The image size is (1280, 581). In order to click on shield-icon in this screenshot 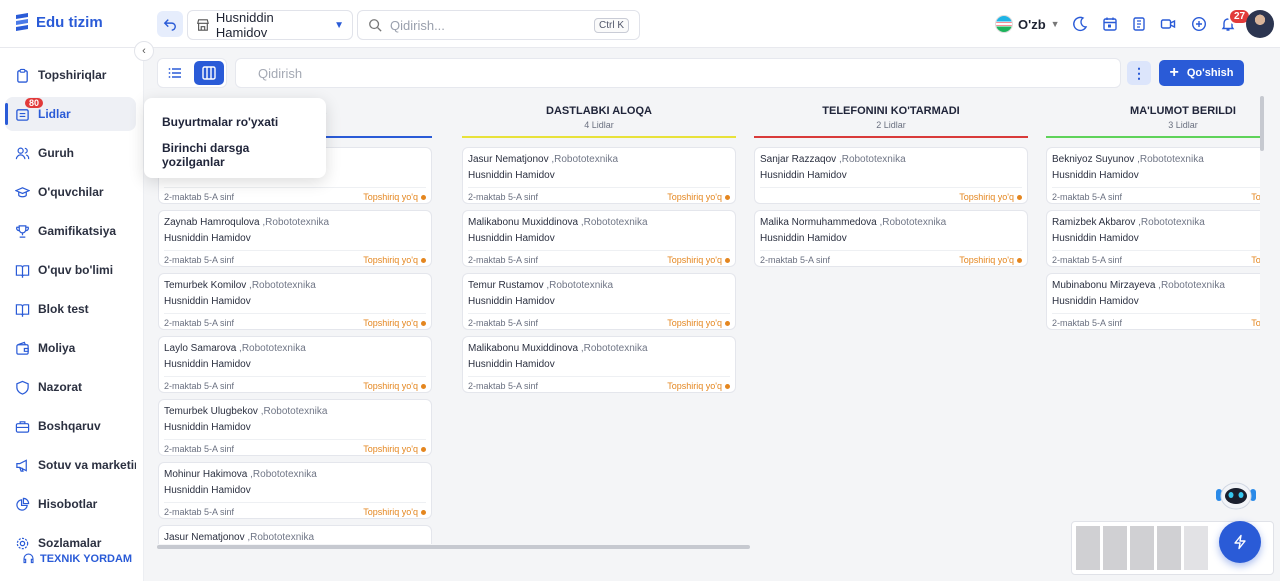, I will do `click(22, 387)`.